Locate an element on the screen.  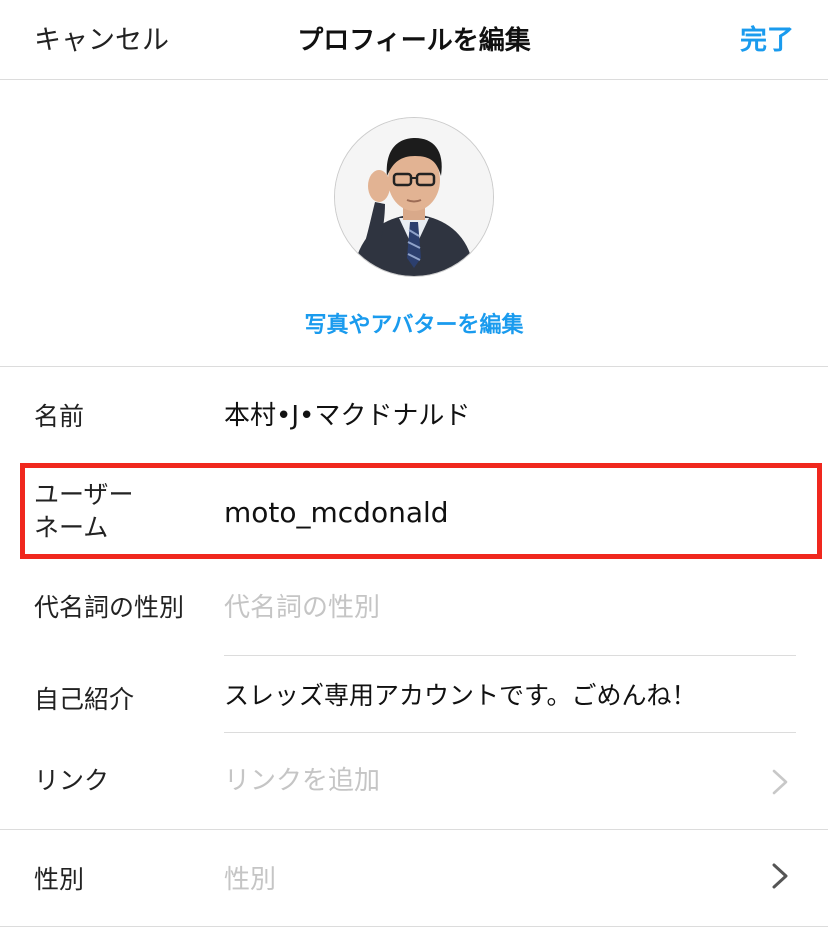
link-row: リンク リンクを追加 is located at coordinates (414, 781).